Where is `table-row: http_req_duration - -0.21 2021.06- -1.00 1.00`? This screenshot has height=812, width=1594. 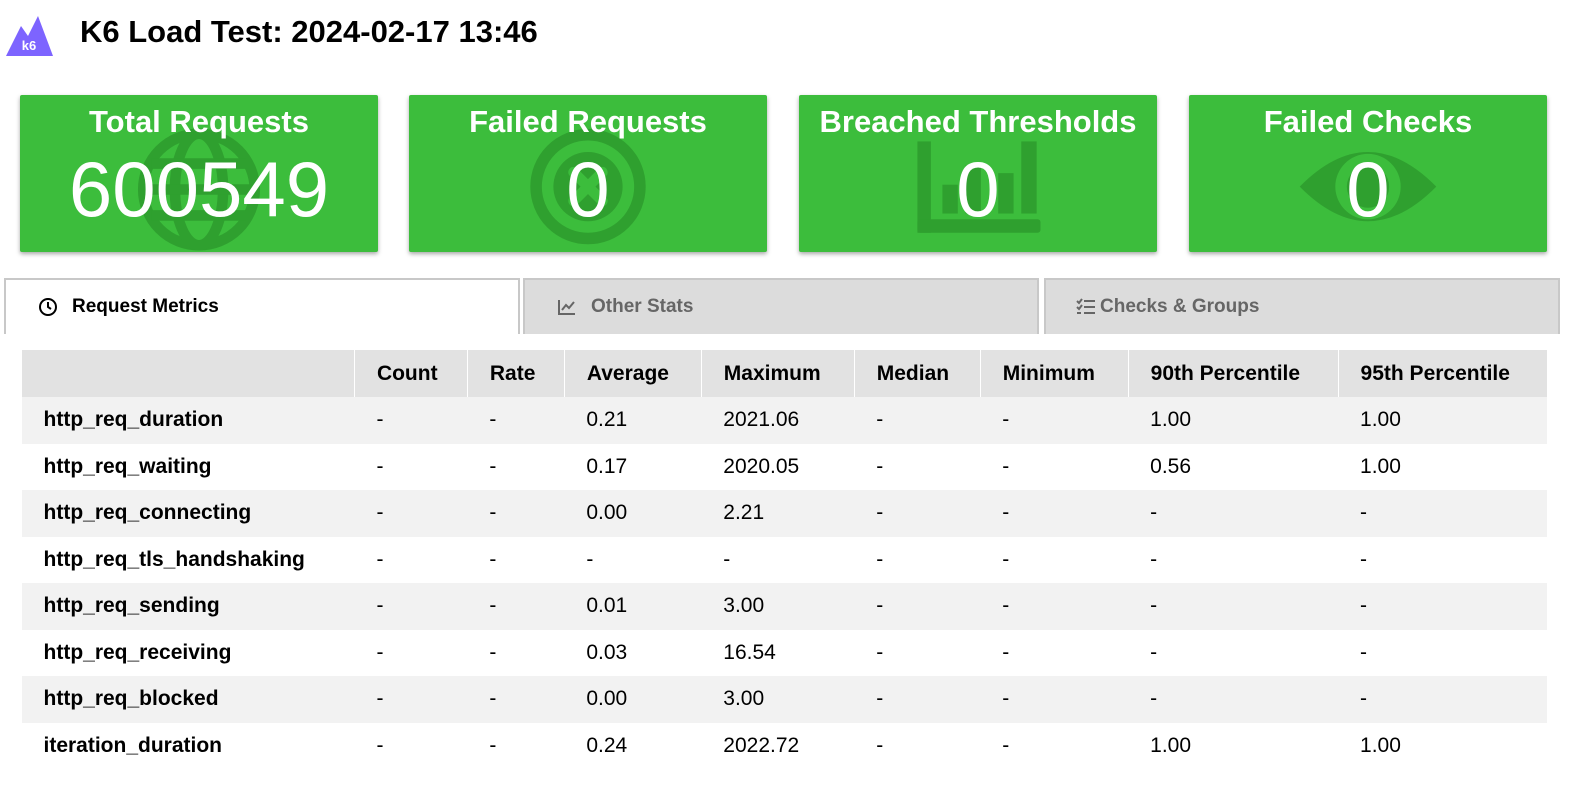
table-row: http_req_duration - -0.21 2021.06- -1.00 1.00 is located at coordinates (784, 420).